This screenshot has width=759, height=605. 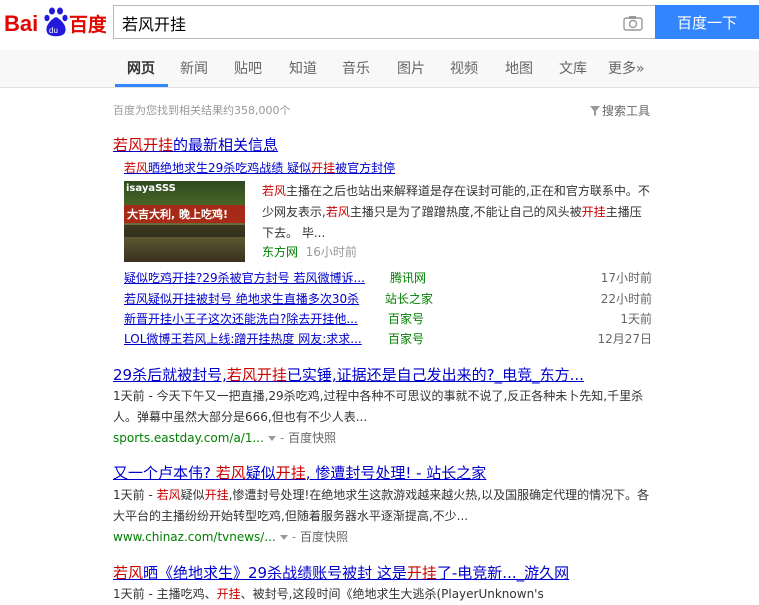 I want to click on result-title: 又一个卢本伟? 若风疑似开挂, 惨遭封号处理! - 站长之家, so click(x=299, y=472).